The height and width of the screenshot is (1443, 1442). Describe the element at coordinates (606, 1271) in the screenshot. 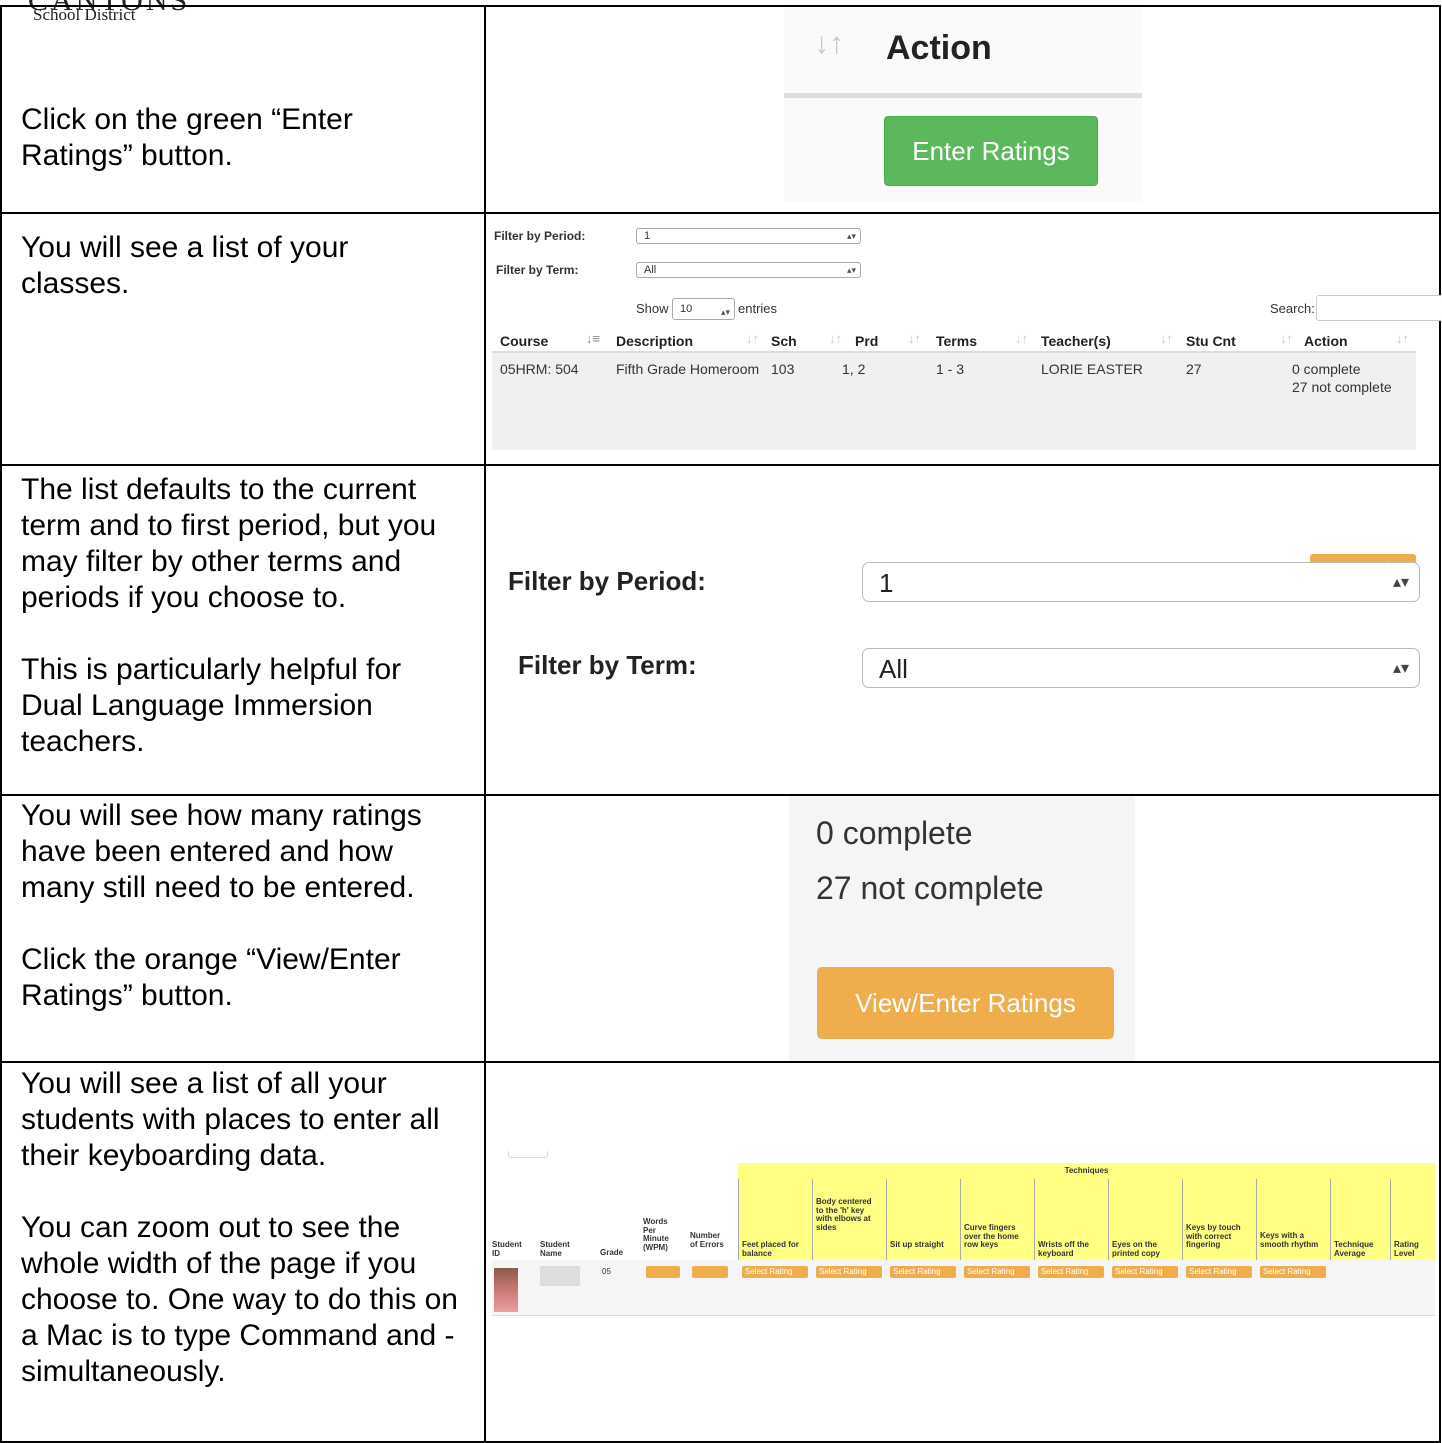

I see `cell-grade: 05` at that location.